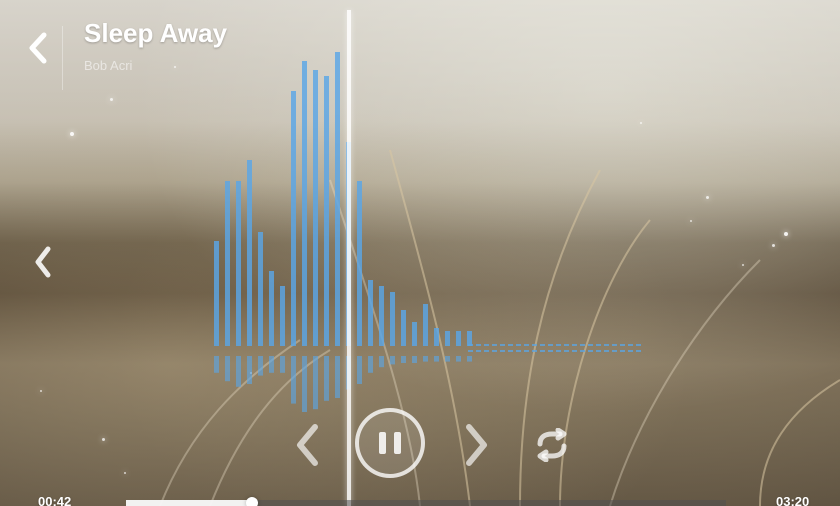 The image size is (840, 506). I want to click on total-time: 03:20, so click(793, 500).